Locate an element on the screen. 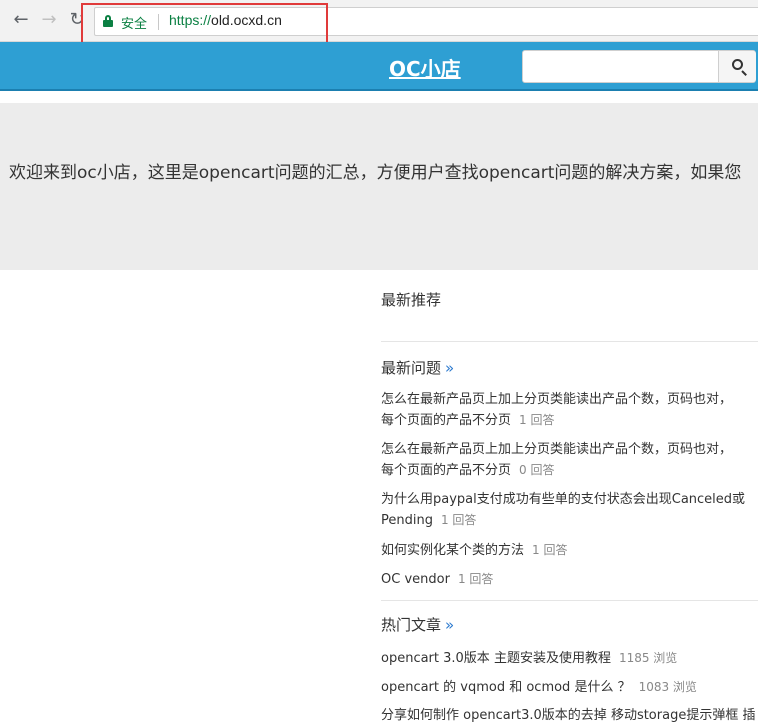 This screenshot has height=726, width=758. latest-questions-title: 最新问题» is located at coordinates (417, 367).